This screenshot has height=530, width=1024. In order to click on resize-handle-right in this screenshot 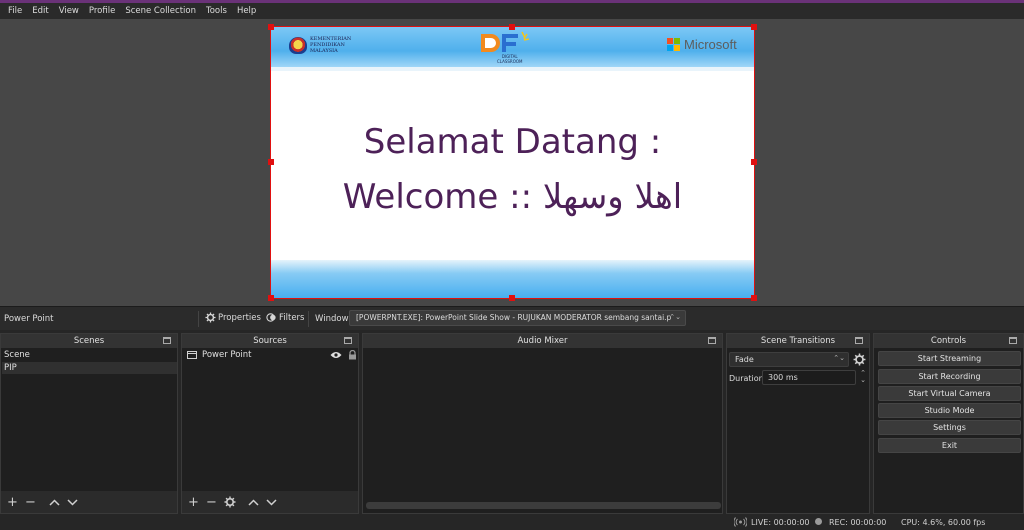, I will do `click(754, 162)`.